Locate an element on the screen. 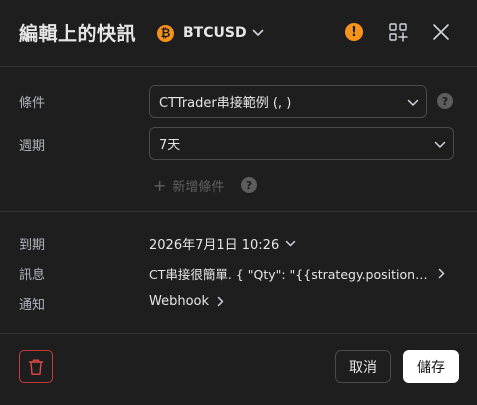 This screenshot has width=477, height=405. condition-value: CTTrader串接範例 (, ) is located at coordinates (225, 103).